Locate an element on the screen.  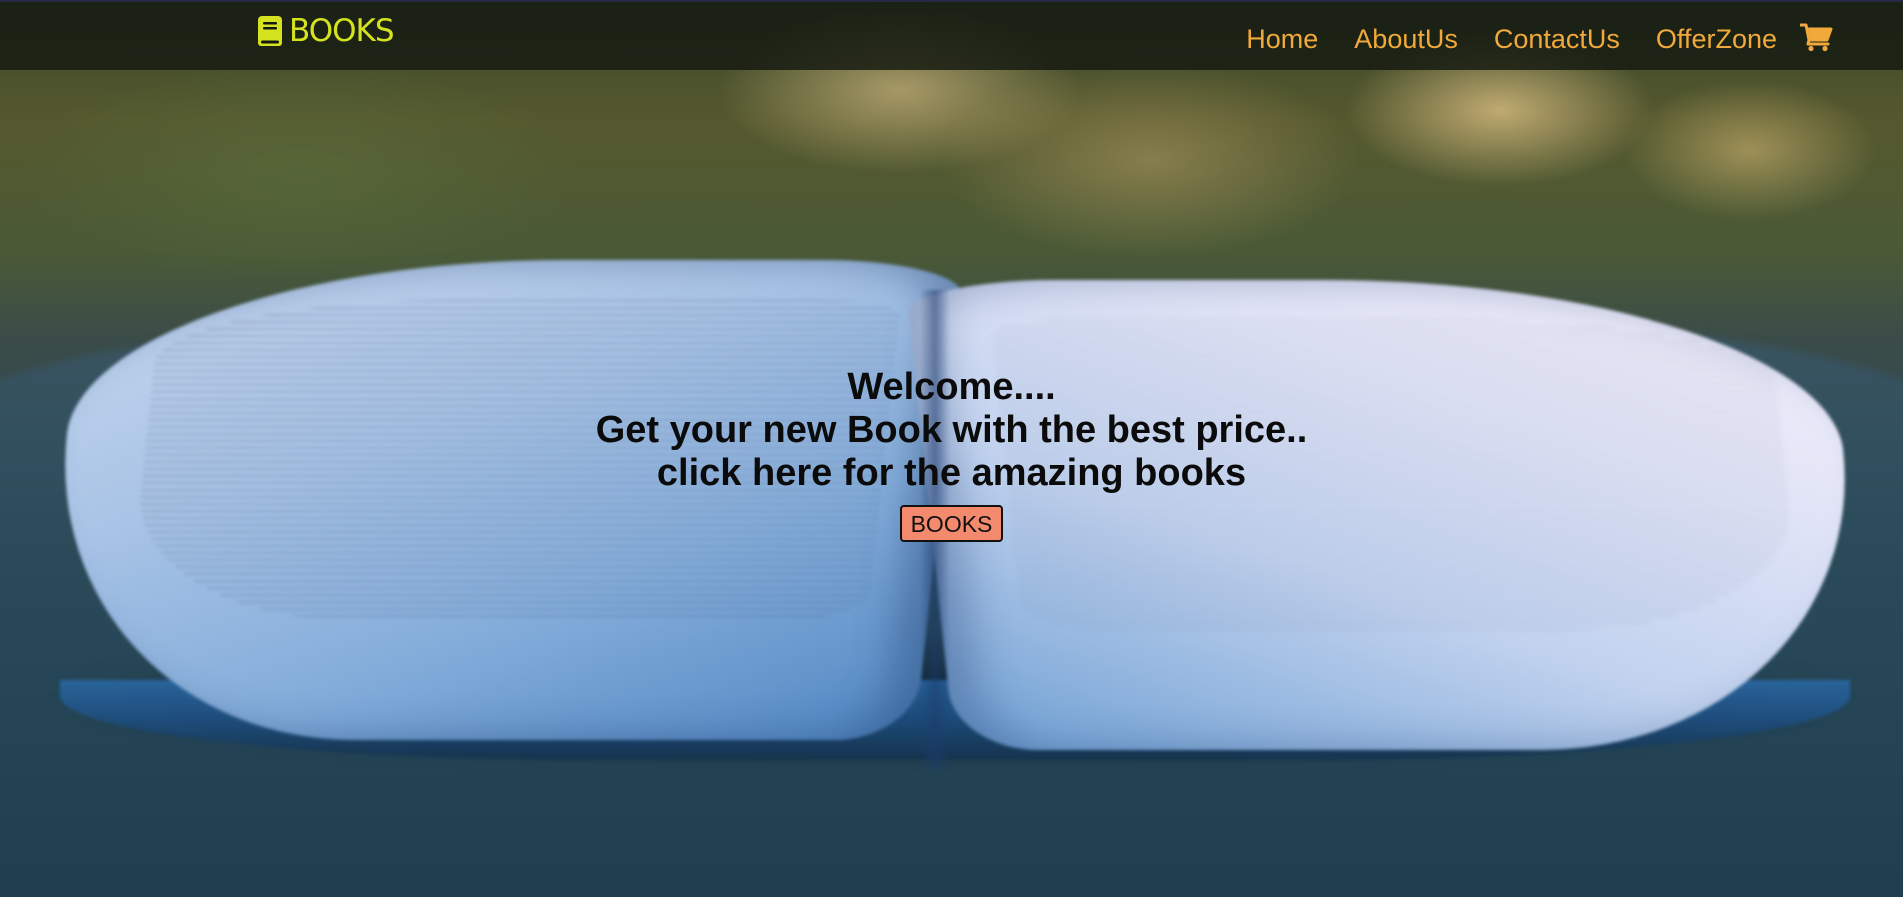
nav-links: Home AboutUs ContactUs OfferZone is located at coordinates (1511, 37).